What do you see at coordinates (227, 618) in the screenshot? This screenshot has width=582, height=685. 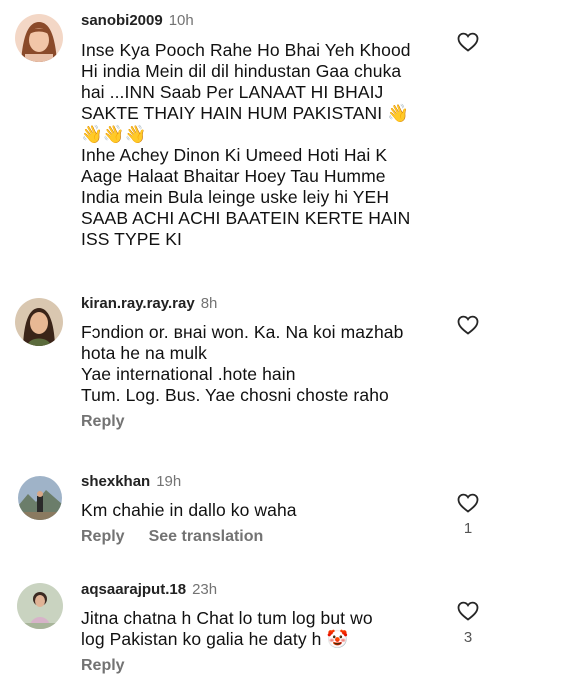 I see `comment-line: Jitna chatna h Chat lo tum log but wo` at bounding box center [227, 618].